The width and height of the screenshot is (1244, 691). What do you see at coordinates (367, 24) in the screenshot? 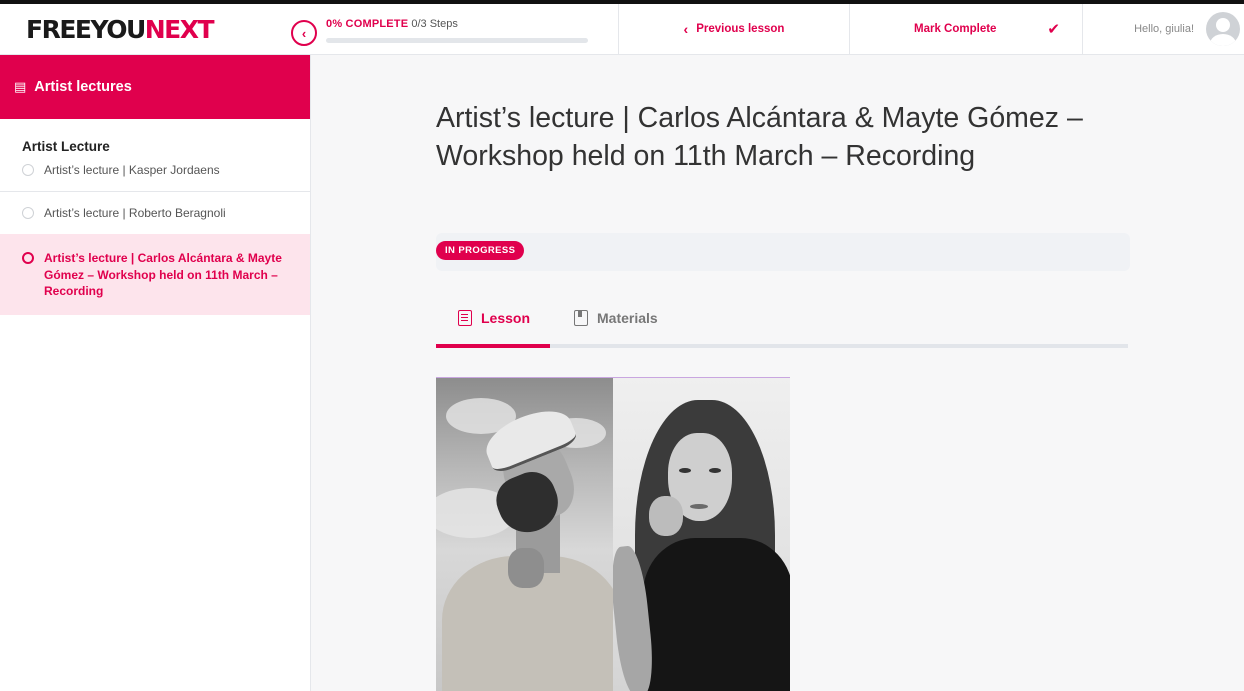
I see `progress-percent: 0% COMPLETE` at bounding box center [367, 24].